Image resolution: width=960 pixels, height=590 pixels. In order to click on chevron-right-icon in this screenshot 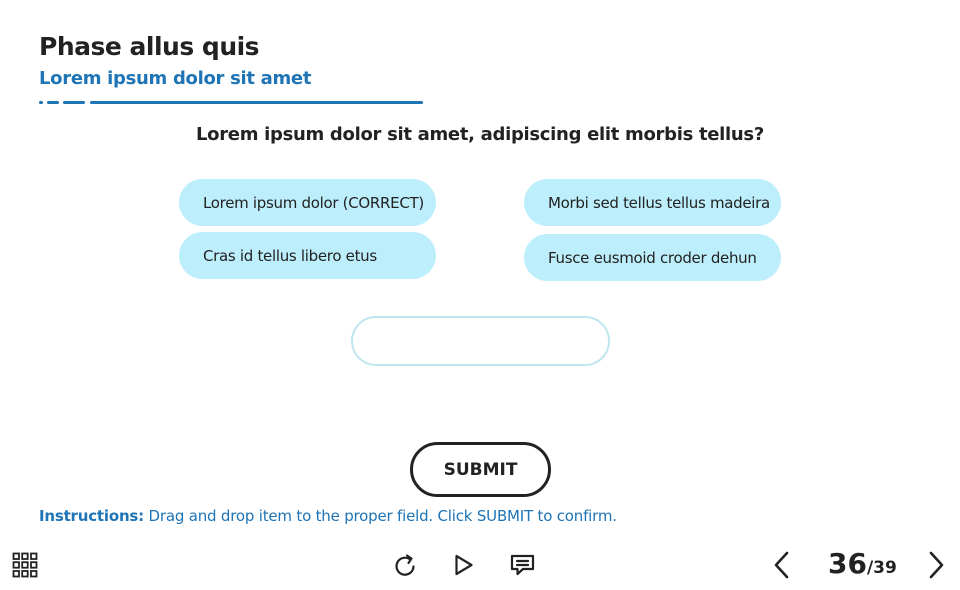, I will do `click(936, 565)`.